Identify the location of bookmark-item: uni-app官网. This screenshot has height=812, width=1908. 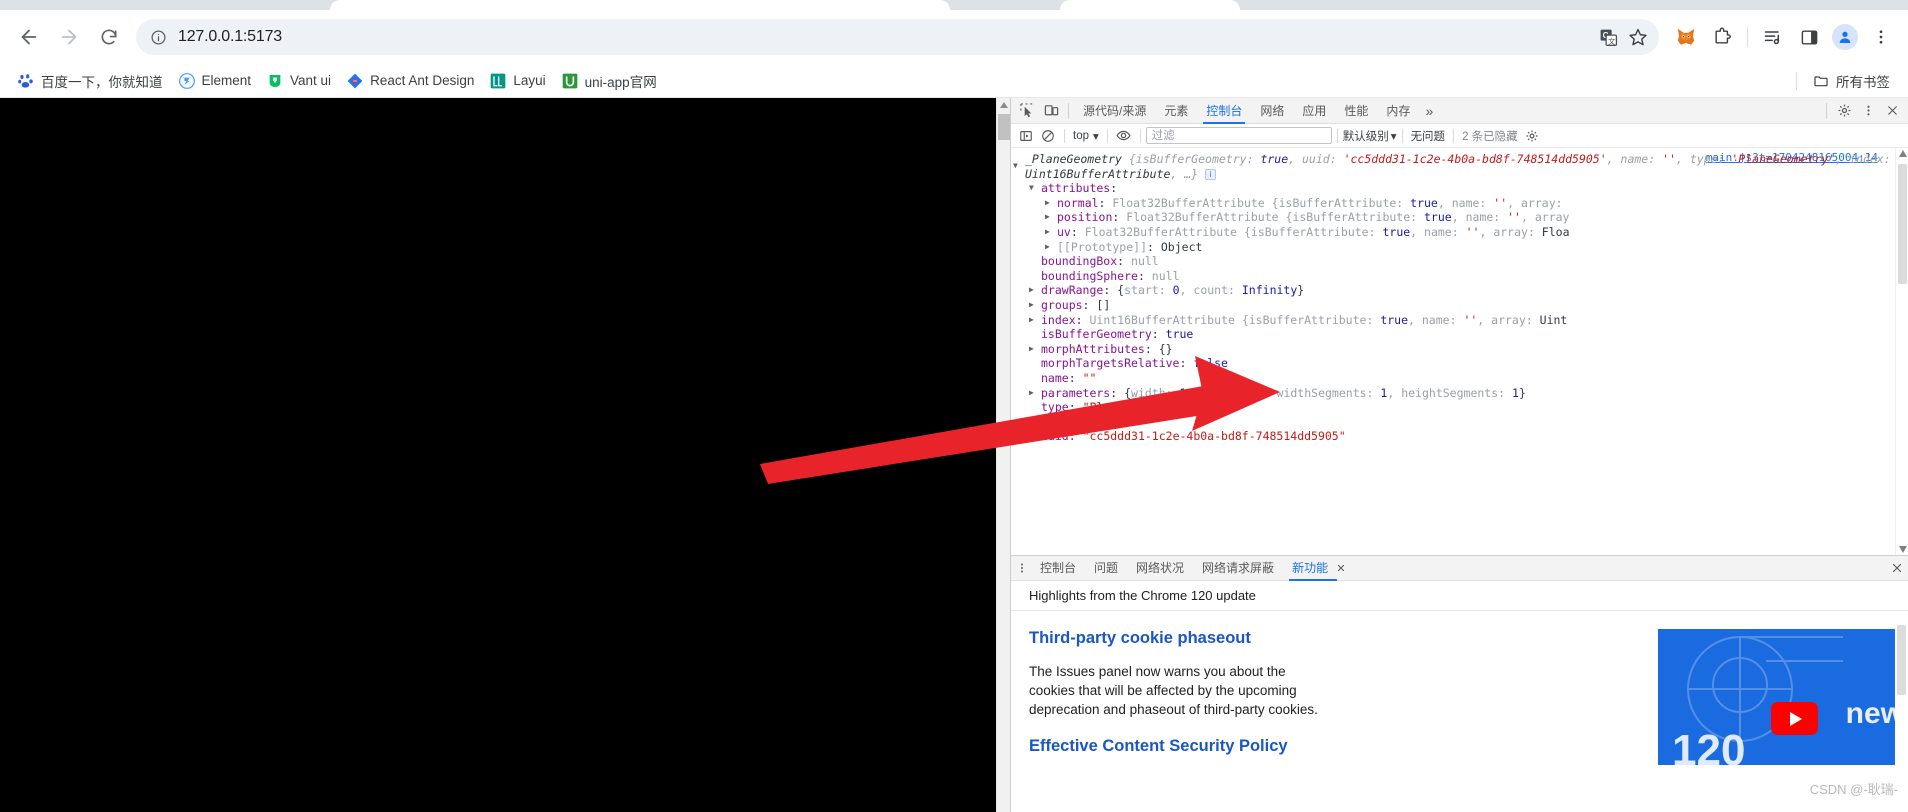
(609, 81).